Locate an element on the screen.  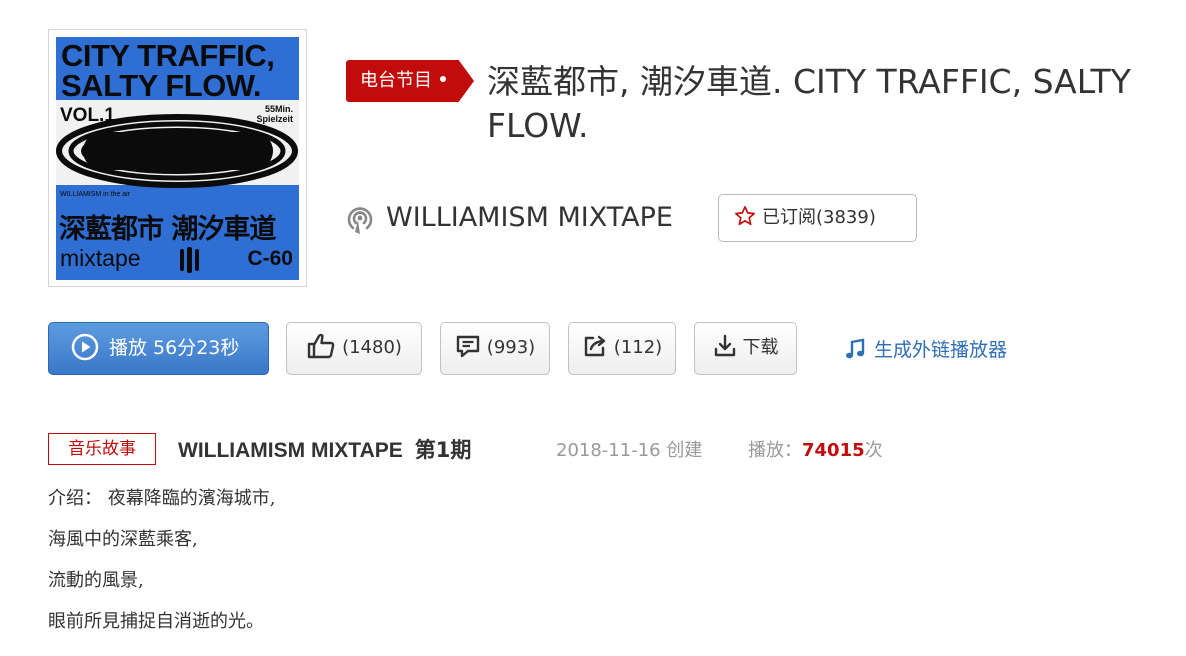
episode-program-link: WILLIAMISM MIXTAPE is located at coordinates (290, 450).